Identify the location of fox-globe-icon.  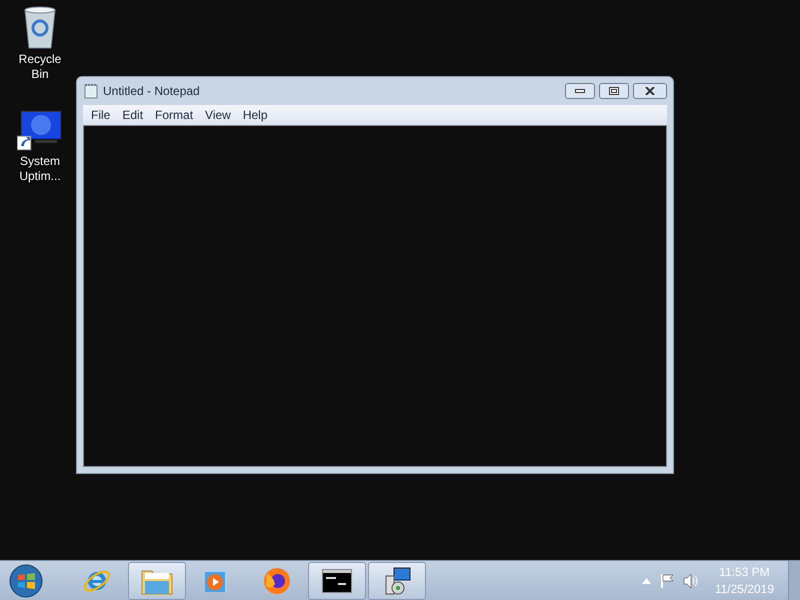
(277, 581).